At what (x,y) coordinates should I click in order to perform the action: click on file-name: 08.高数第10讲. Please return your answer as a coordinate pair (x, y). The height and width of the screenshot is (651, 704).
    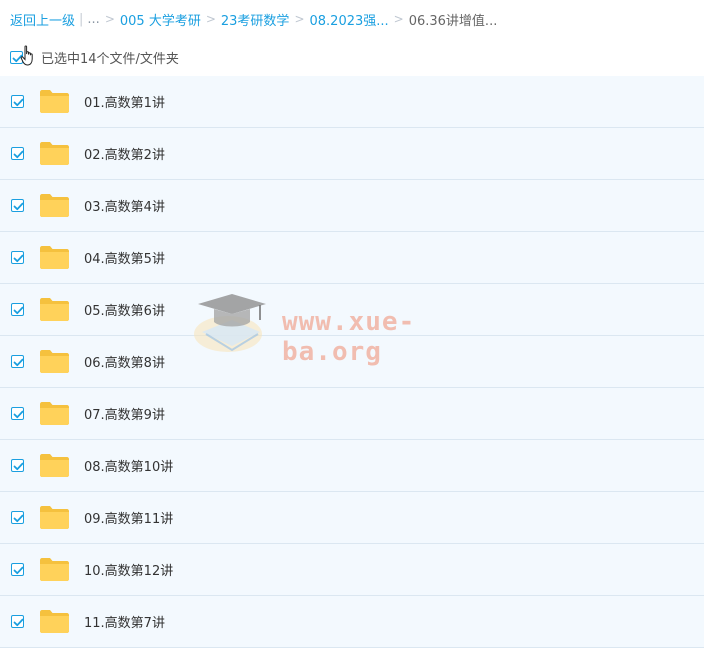
    Looking at the image, I should click on (128, 465).